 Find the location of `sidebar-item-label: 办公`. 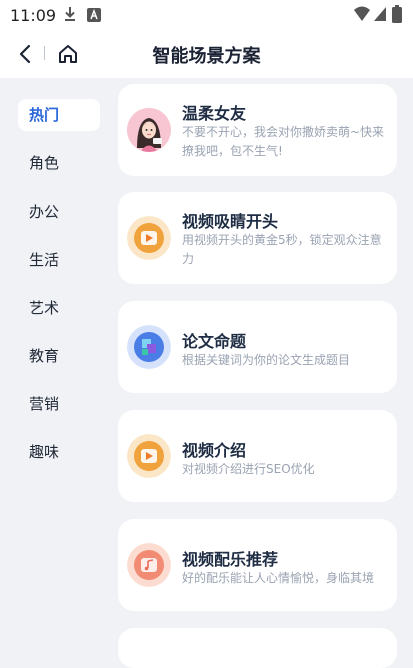

sidebar-item-label: 办公 is located at coordinates (44, 212).